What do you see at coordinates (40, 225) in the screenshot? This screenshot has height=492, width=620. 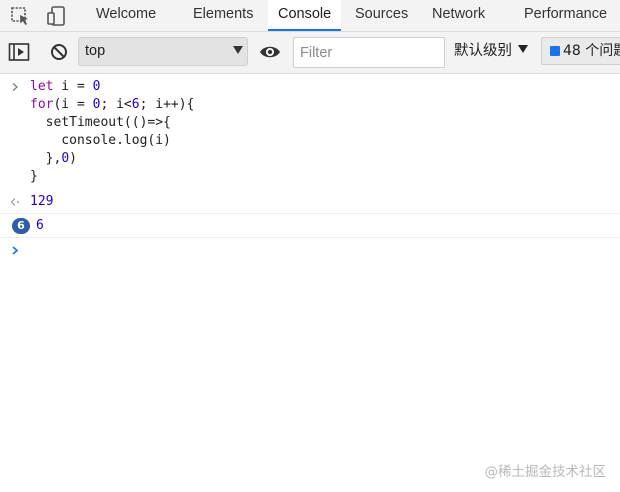 I see `log-value: 6` at bounding box center [40, 225].